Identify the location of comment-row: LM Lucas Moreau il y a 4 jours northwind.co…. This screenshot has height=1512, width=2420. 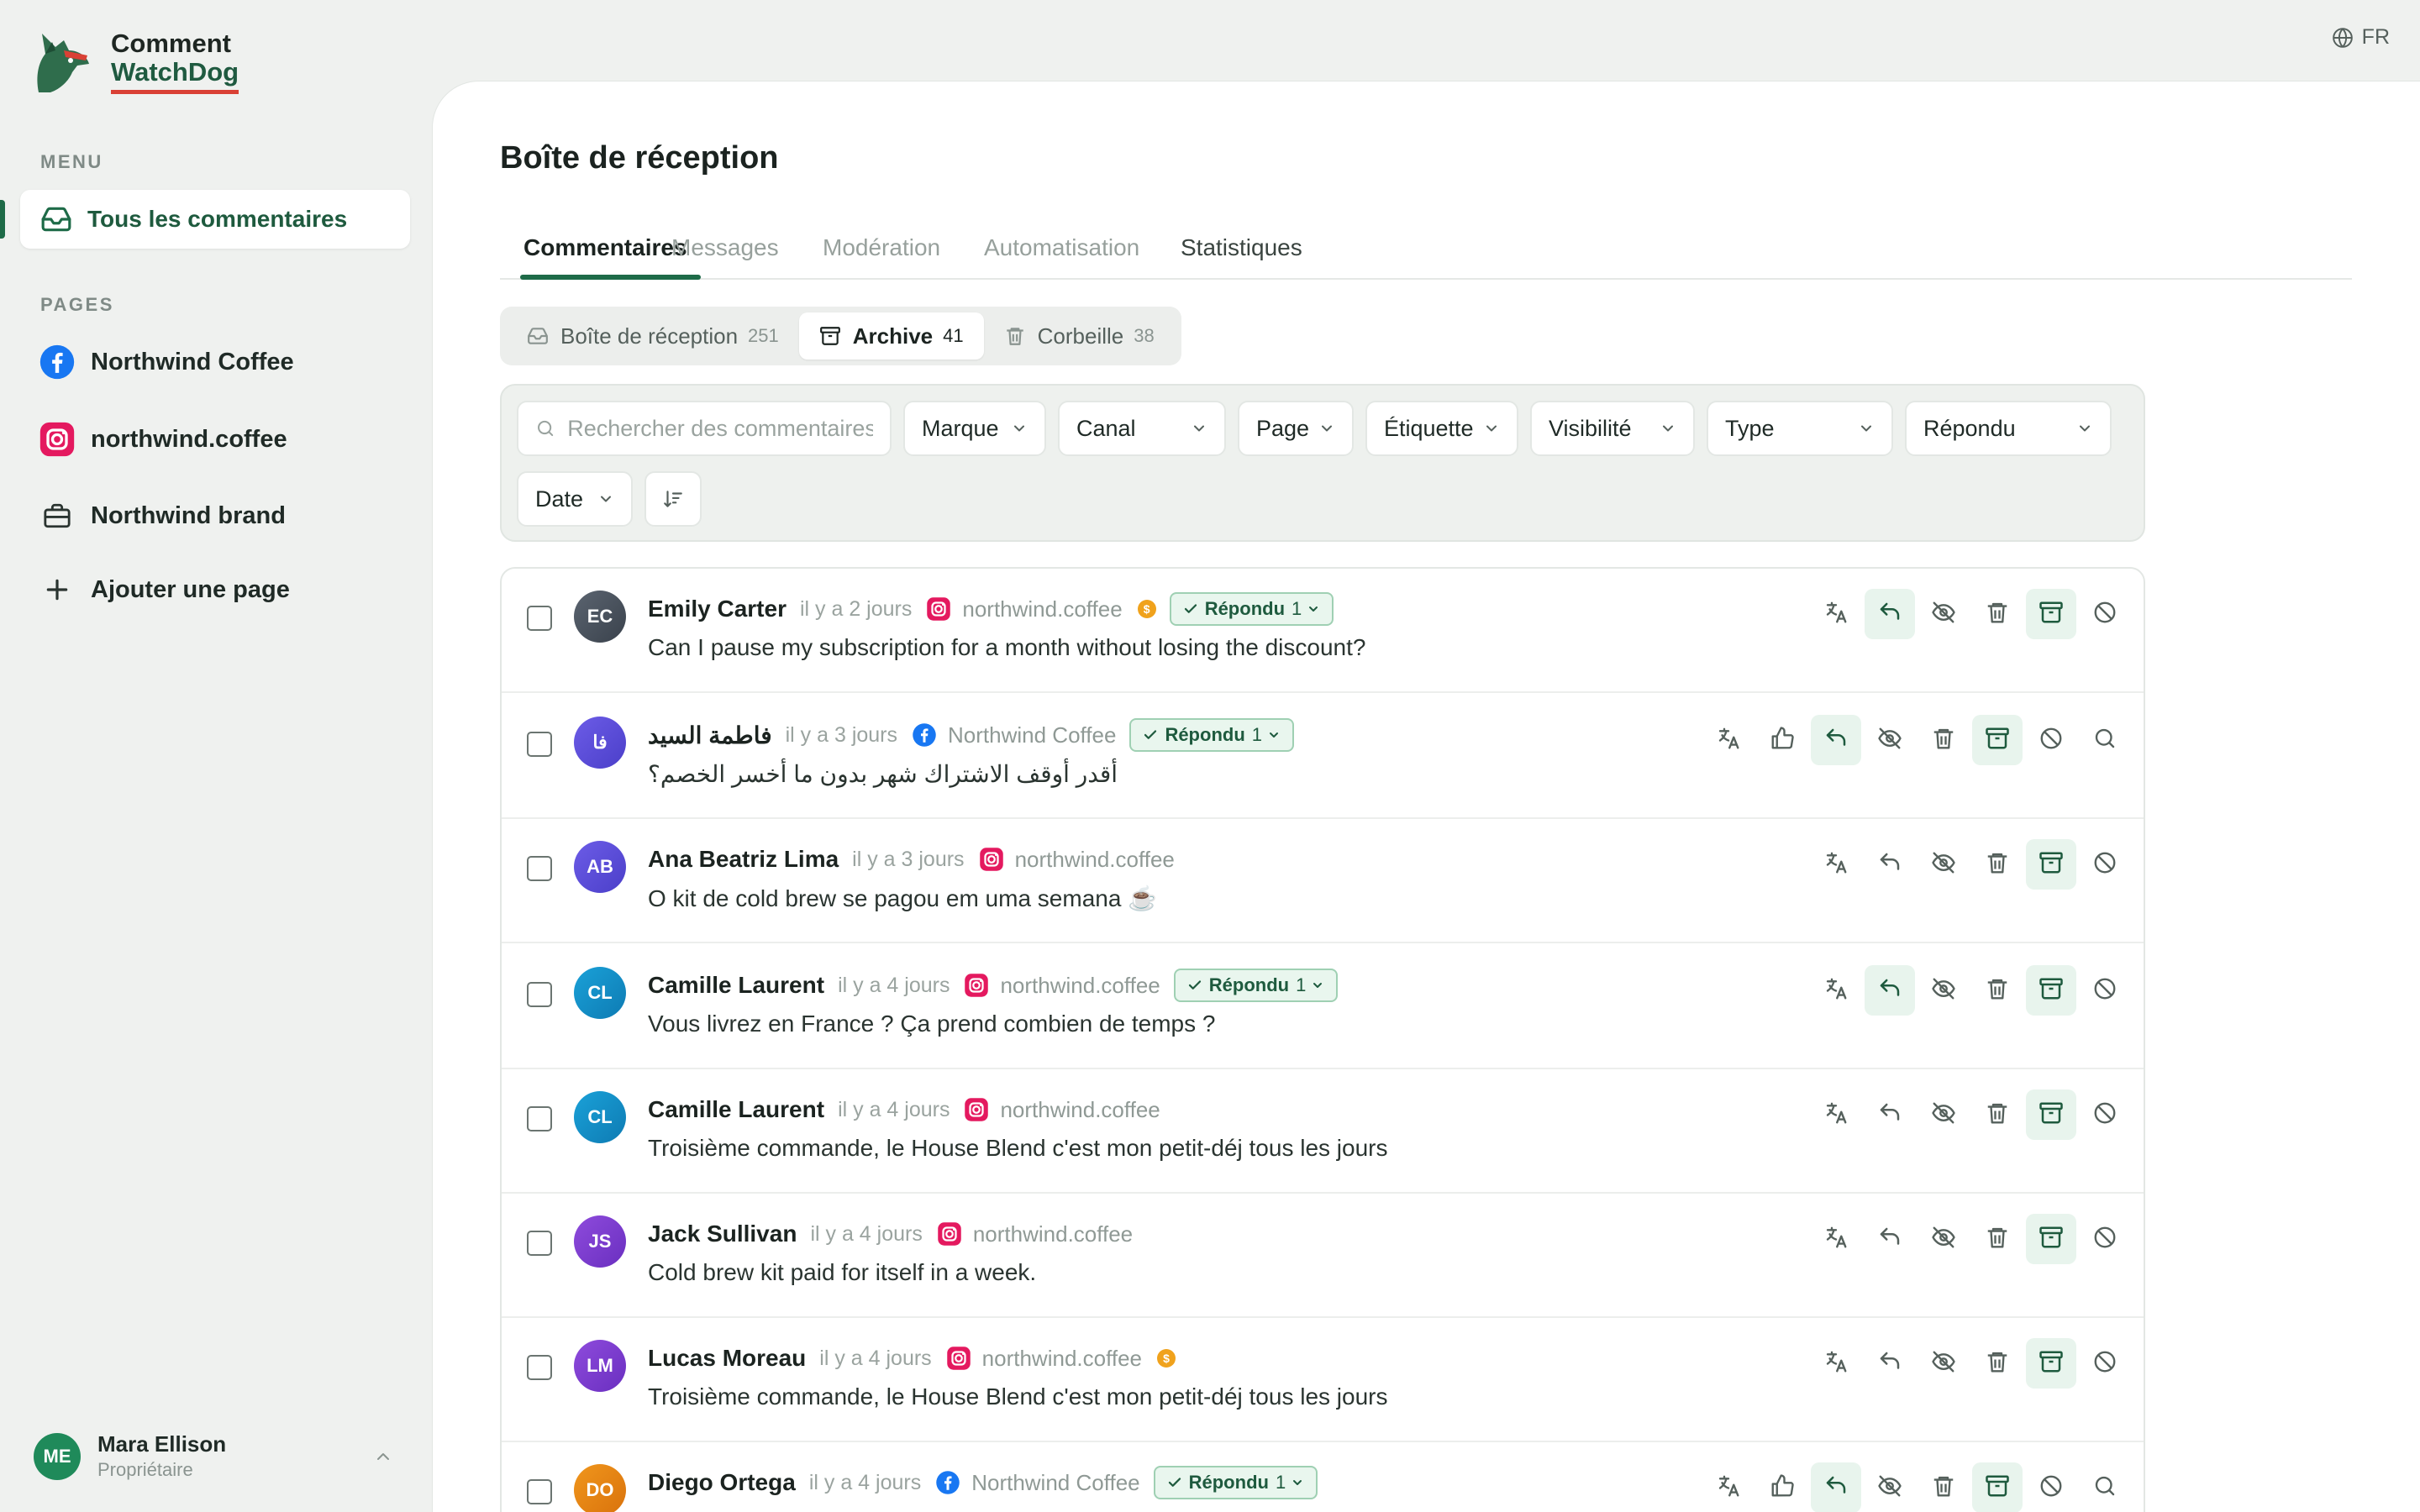
(1323, 1380).